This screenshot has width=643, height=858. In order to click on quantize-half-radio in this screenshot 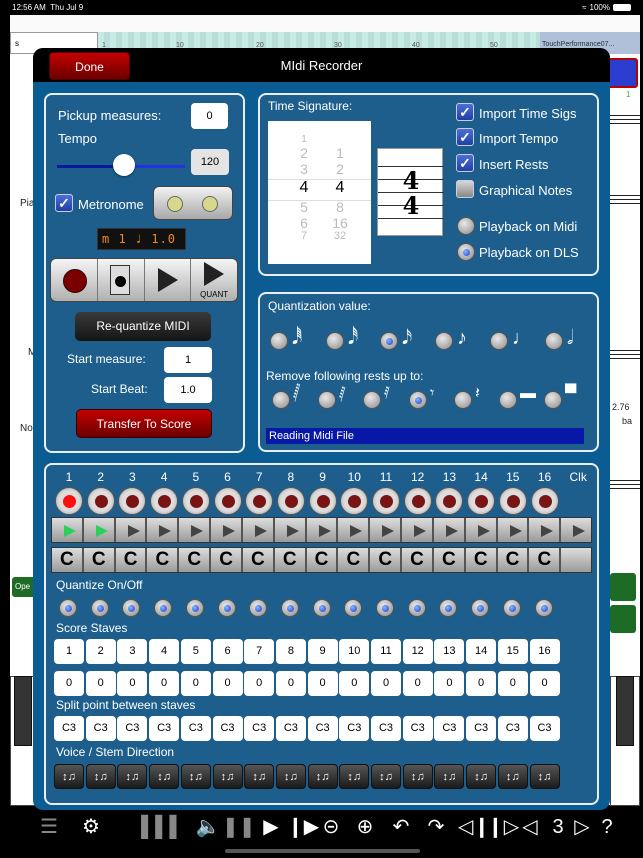, I will do `click(554, 341)`.